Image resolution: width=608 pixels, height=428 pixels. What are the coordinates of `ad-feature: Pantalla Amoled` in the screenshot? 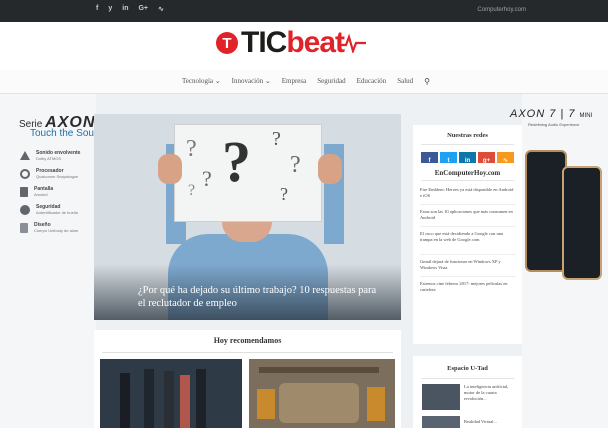 It's located at (36, 191).